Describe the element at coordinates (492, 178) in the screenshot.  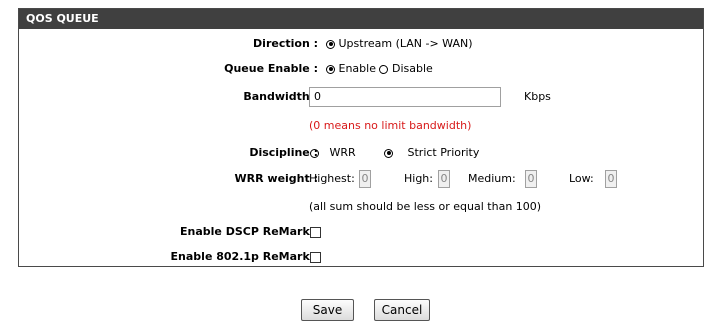
I see `wrr-medium-label: Medium:` at that location.